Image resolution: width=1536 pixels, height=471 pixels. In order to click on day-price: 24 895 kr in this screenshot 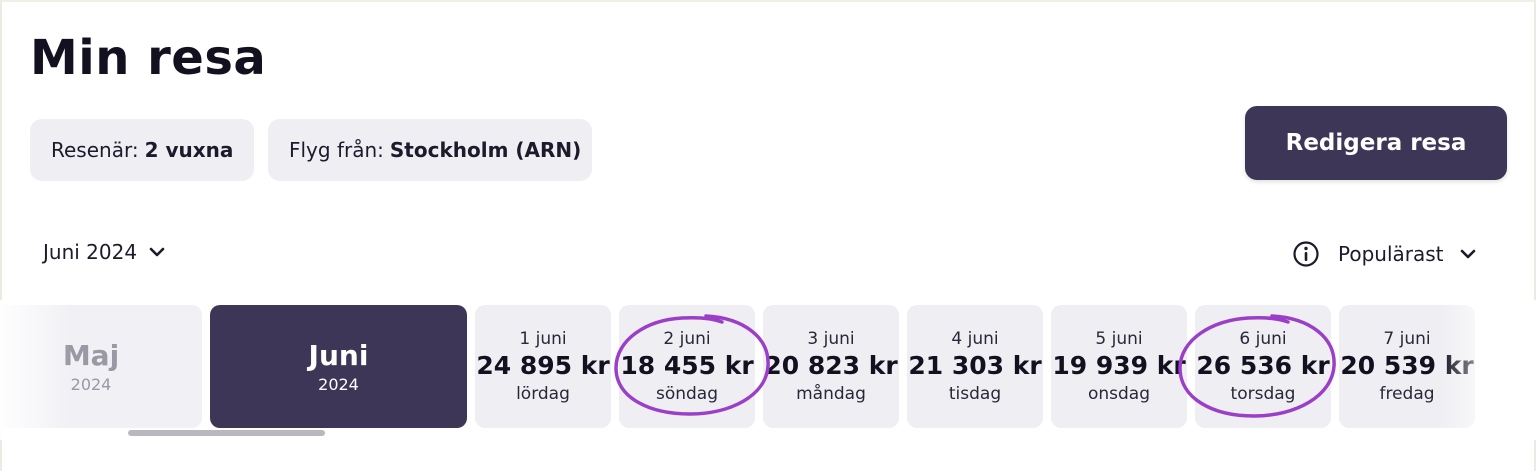, I will do `click(543, 365)`.